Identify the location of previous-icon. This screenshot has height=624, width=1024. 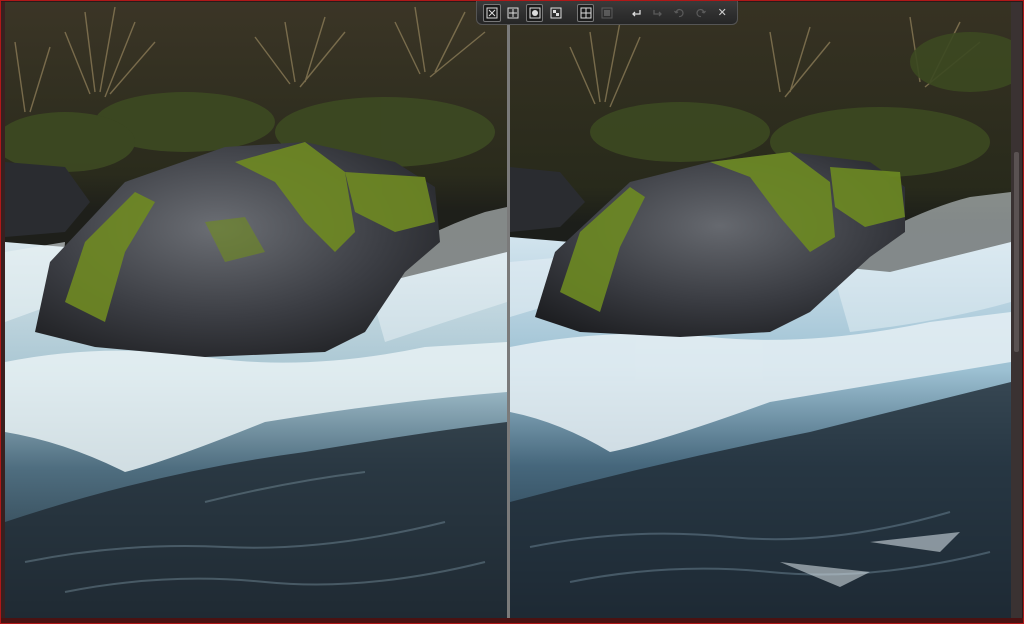
(637, 12).